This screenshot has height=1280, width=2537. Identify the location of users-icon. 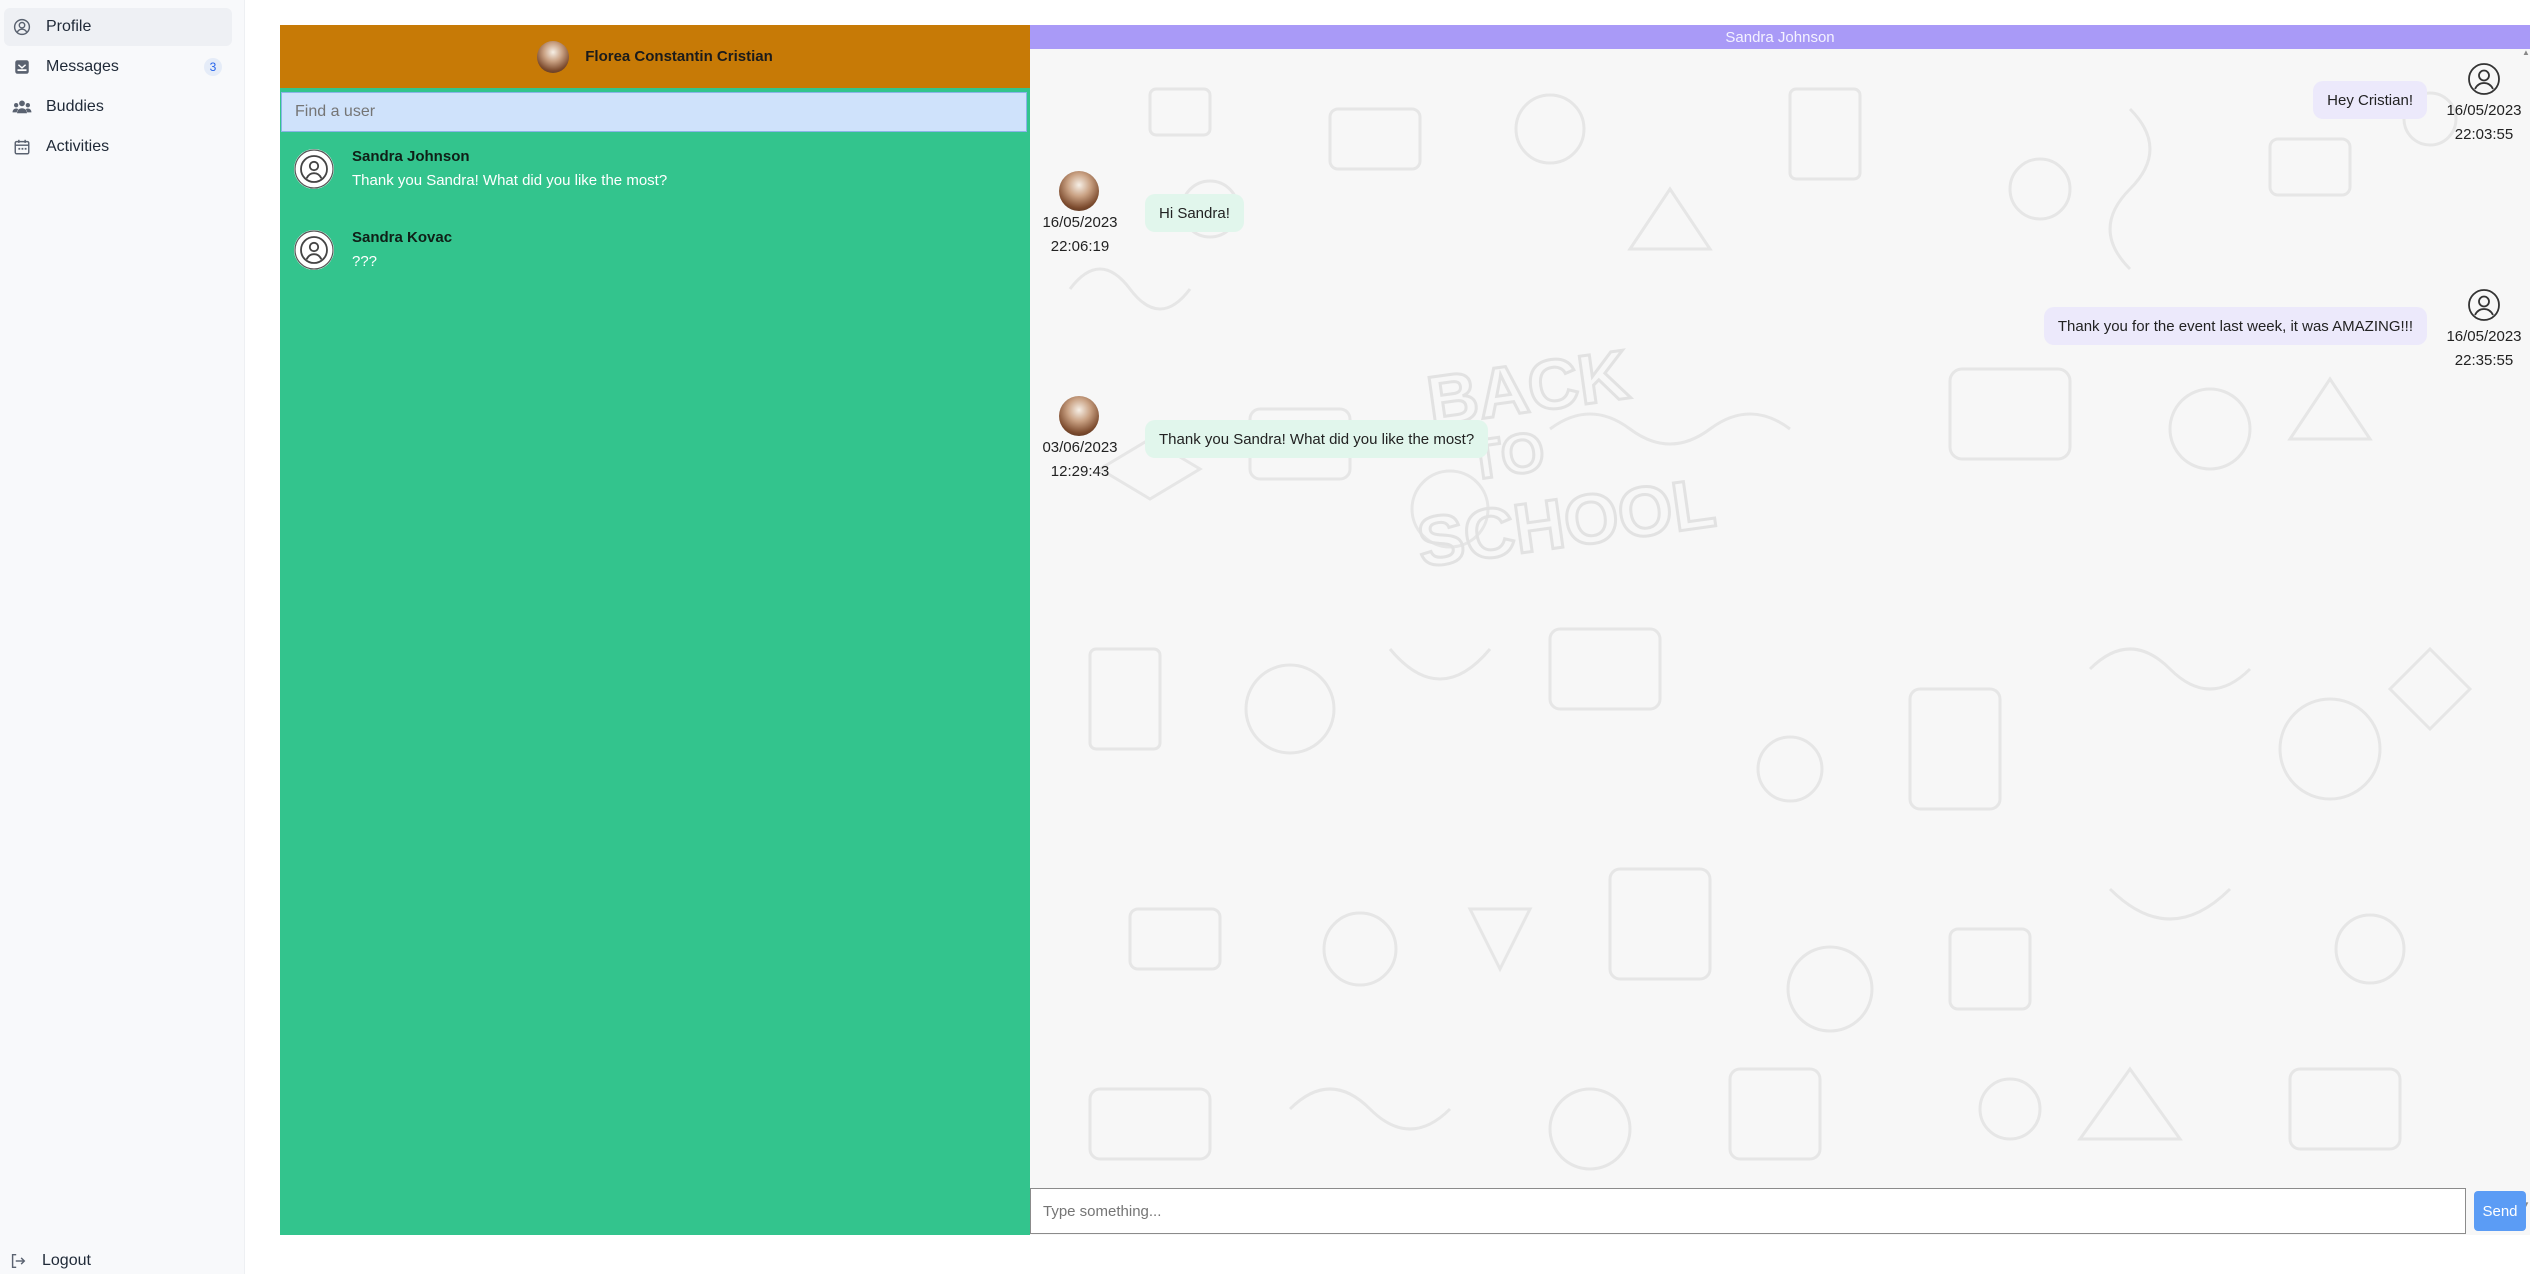
(22, 107).